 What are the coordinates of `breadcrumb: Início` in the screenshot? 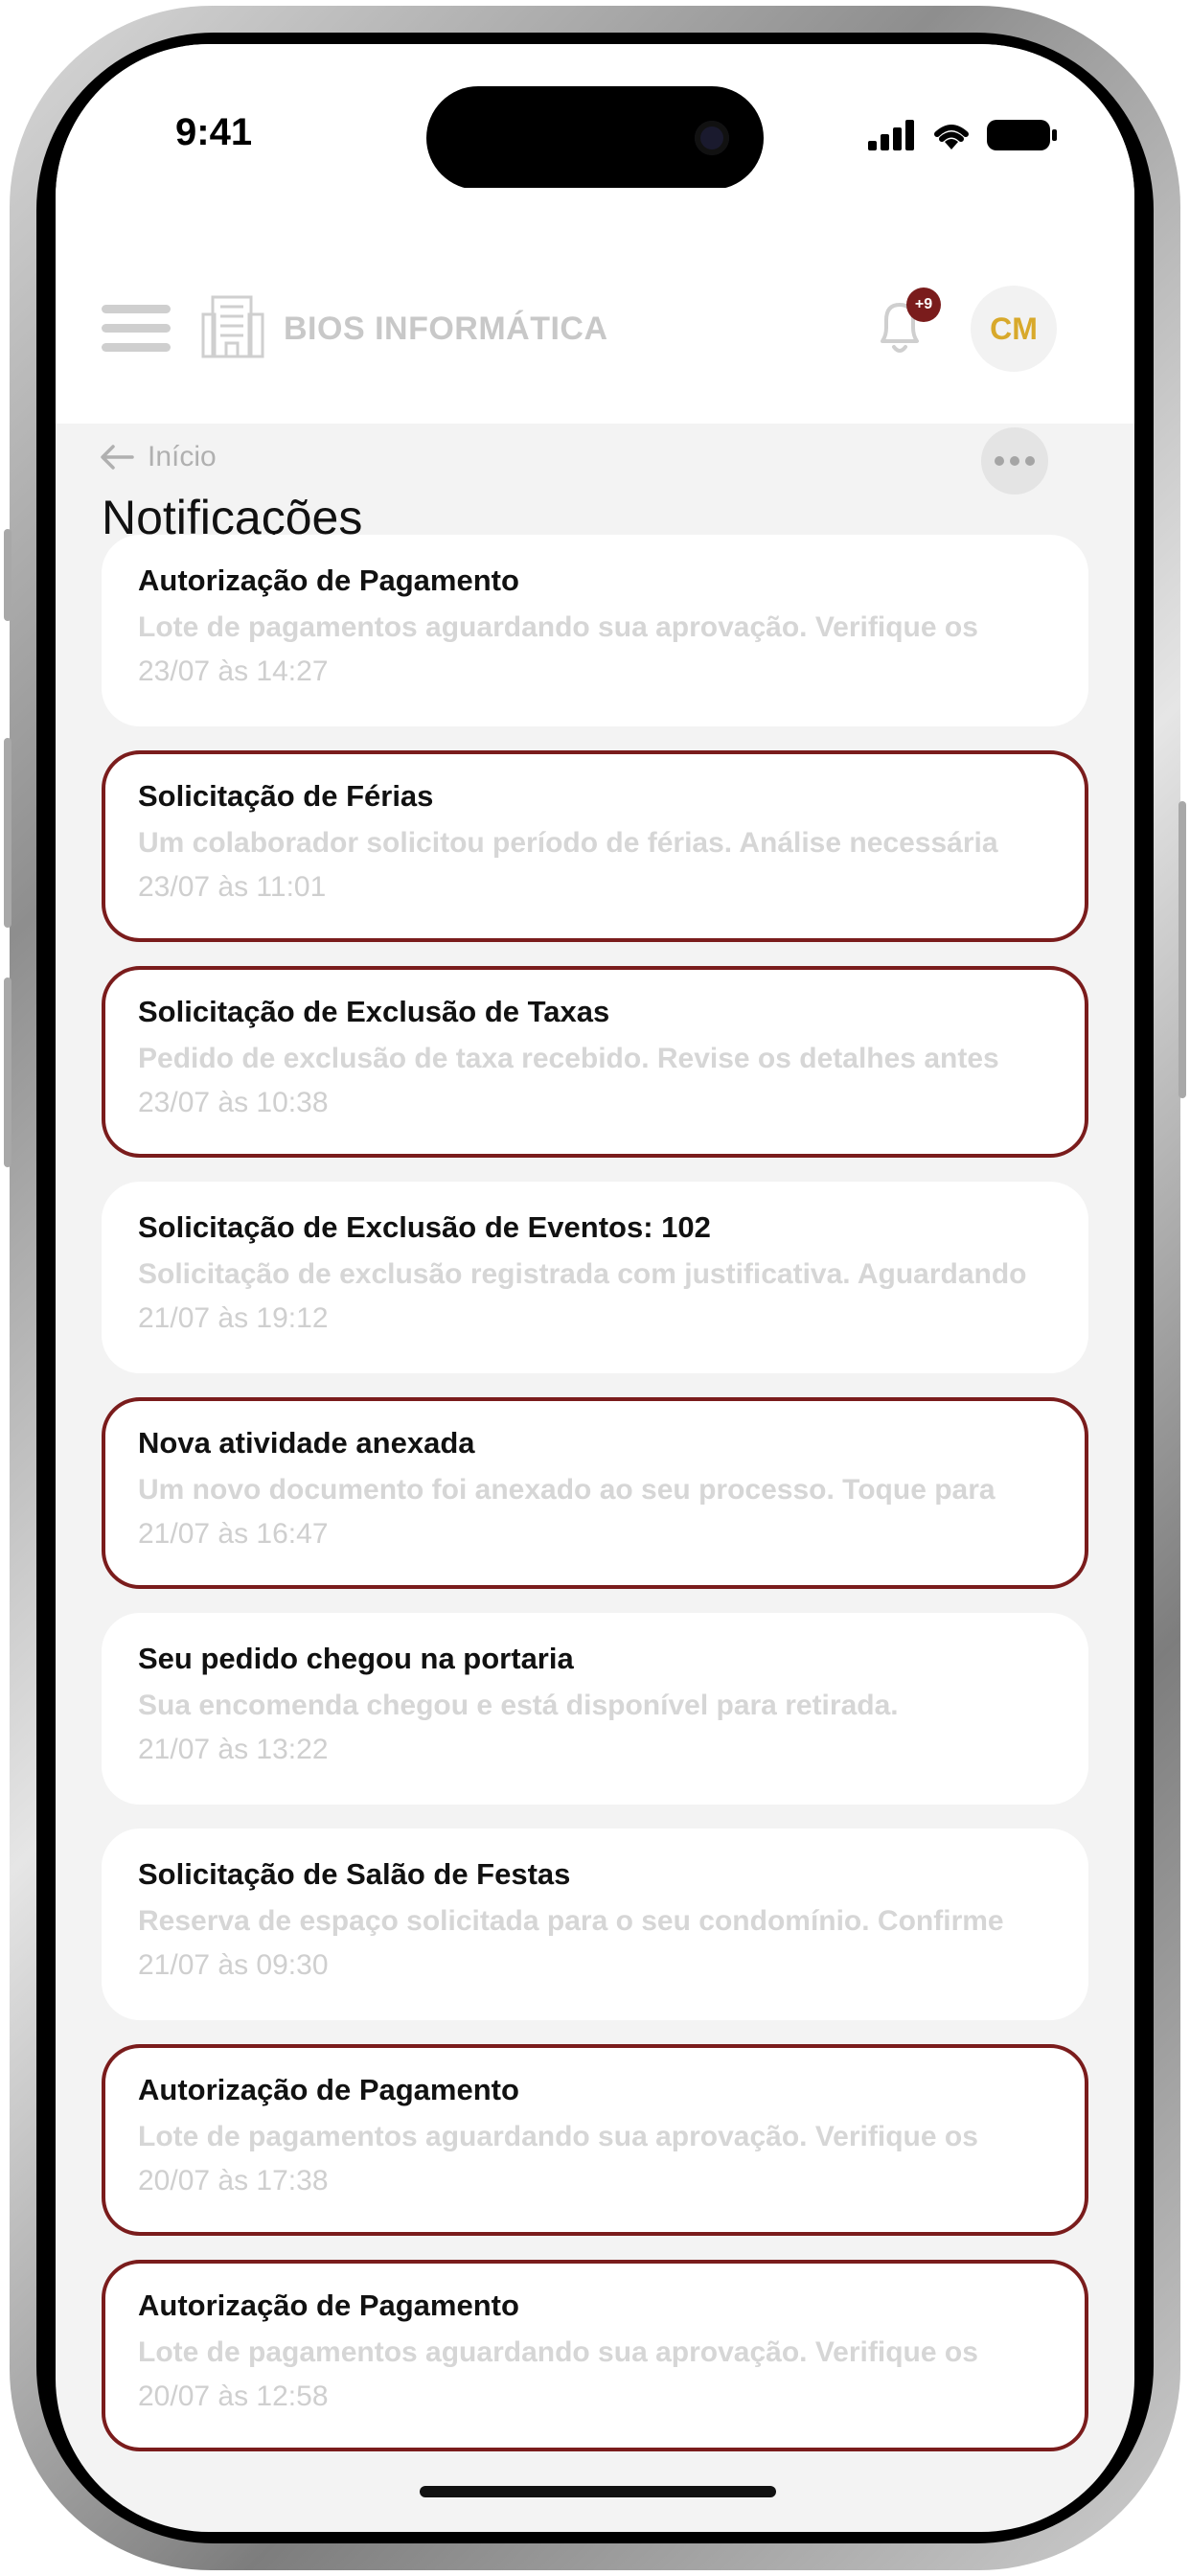 It's located at (159, 457).